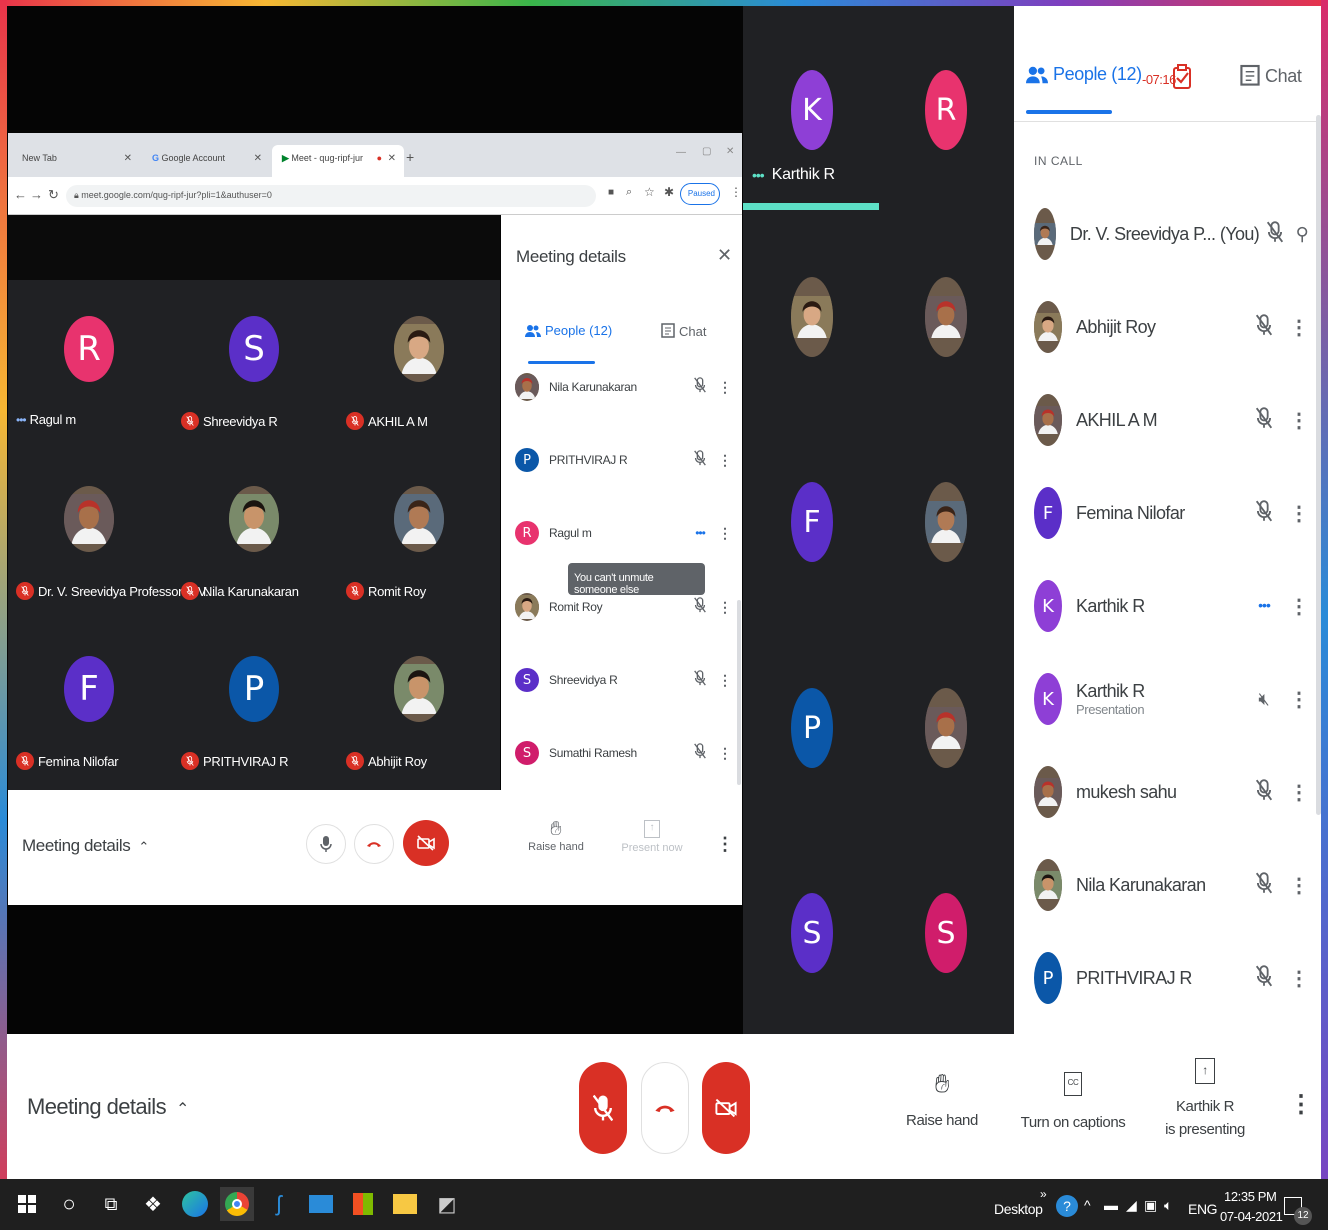 This screenshot has height=1230, width=1328. Describe the element at coordinates (1073, 1101) in the screenshot. I see `captions-button: CC Turn on captions` at that location.